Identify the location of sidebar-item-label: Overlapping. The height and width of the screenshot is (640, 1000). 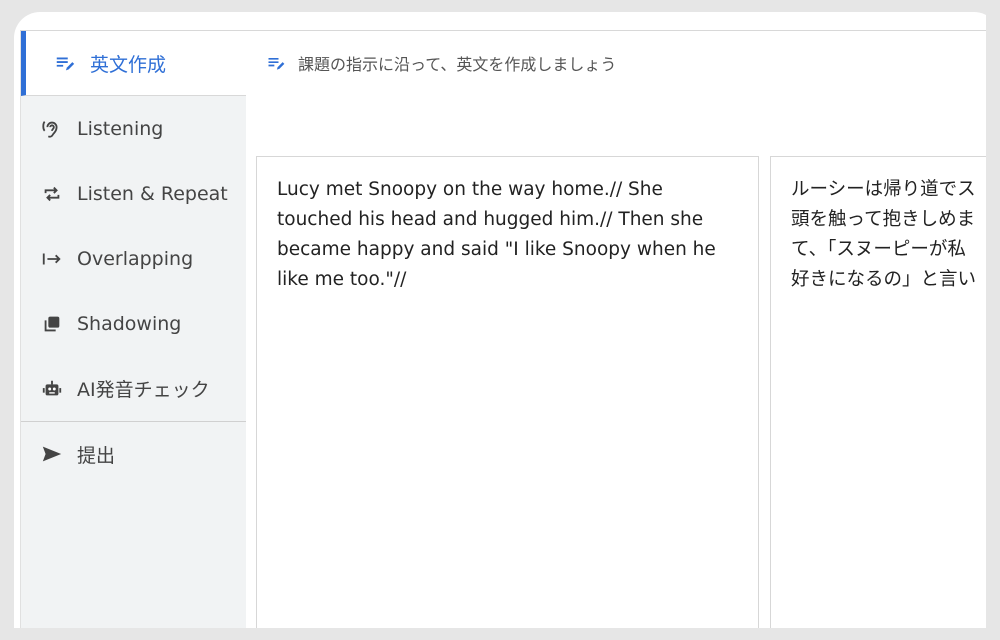
(135, 258).